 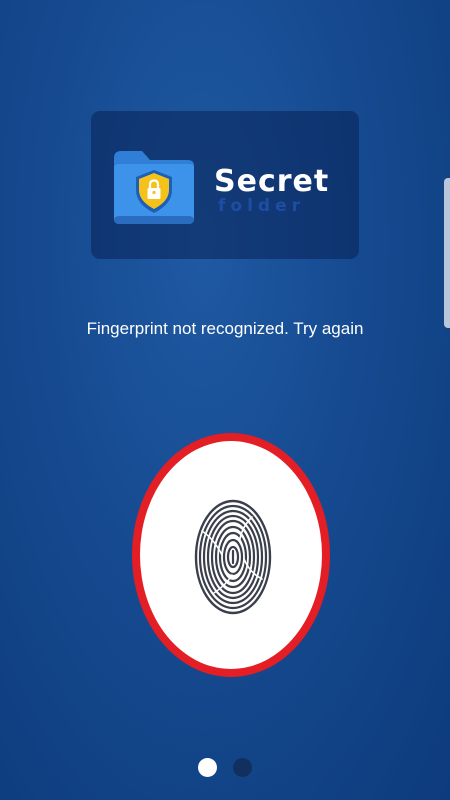 What do you see at coordinates (272, 181) in the screenshot?
I see `logo-title: Secret` at bounding box center [272, 181].